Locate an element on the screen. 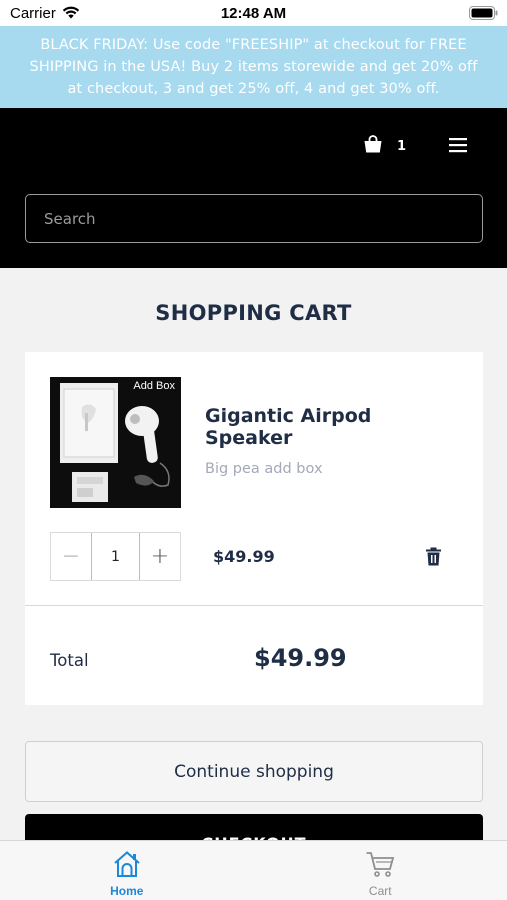 This screenshot has height=900, width=507. clock: 12:48 AM is located at coordinates (253, 13).